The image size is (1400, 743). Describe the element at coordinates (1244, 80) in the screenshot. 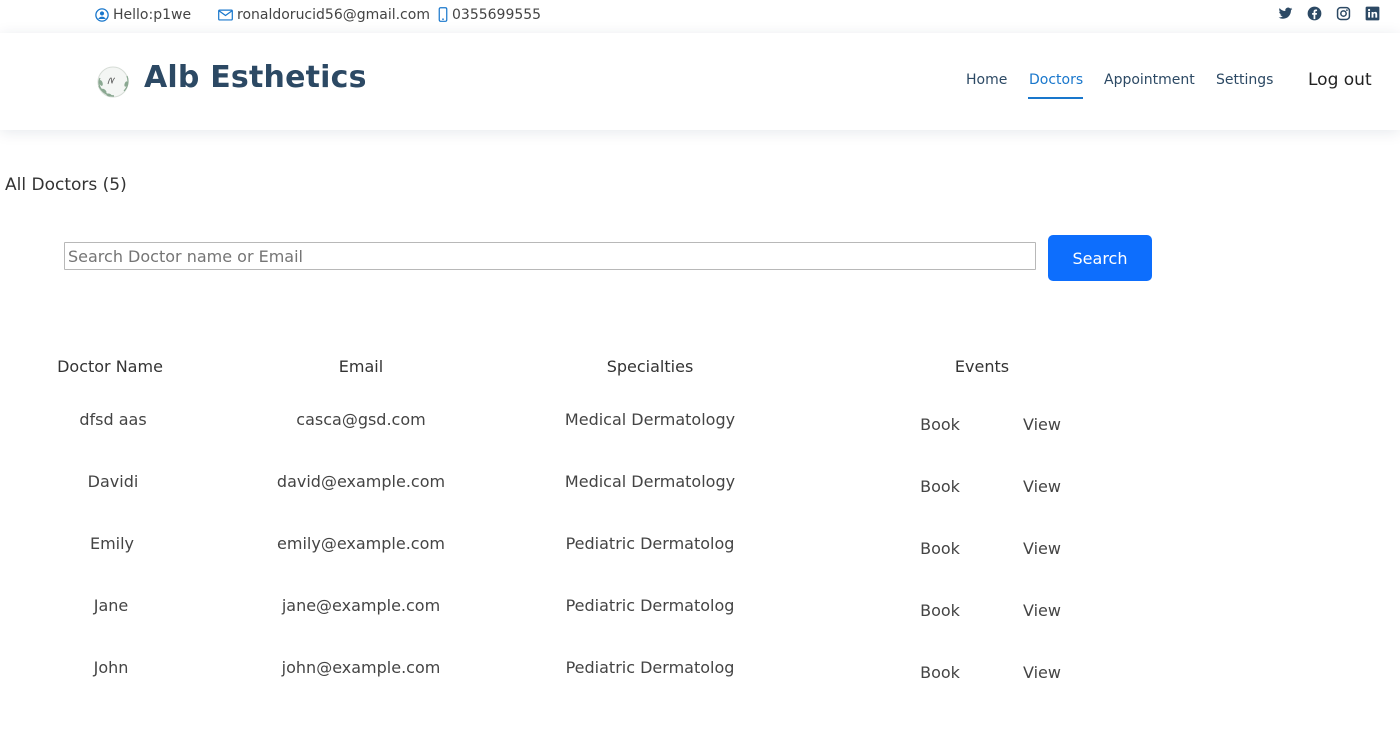

I see `nav-settings: Settings` at that location.